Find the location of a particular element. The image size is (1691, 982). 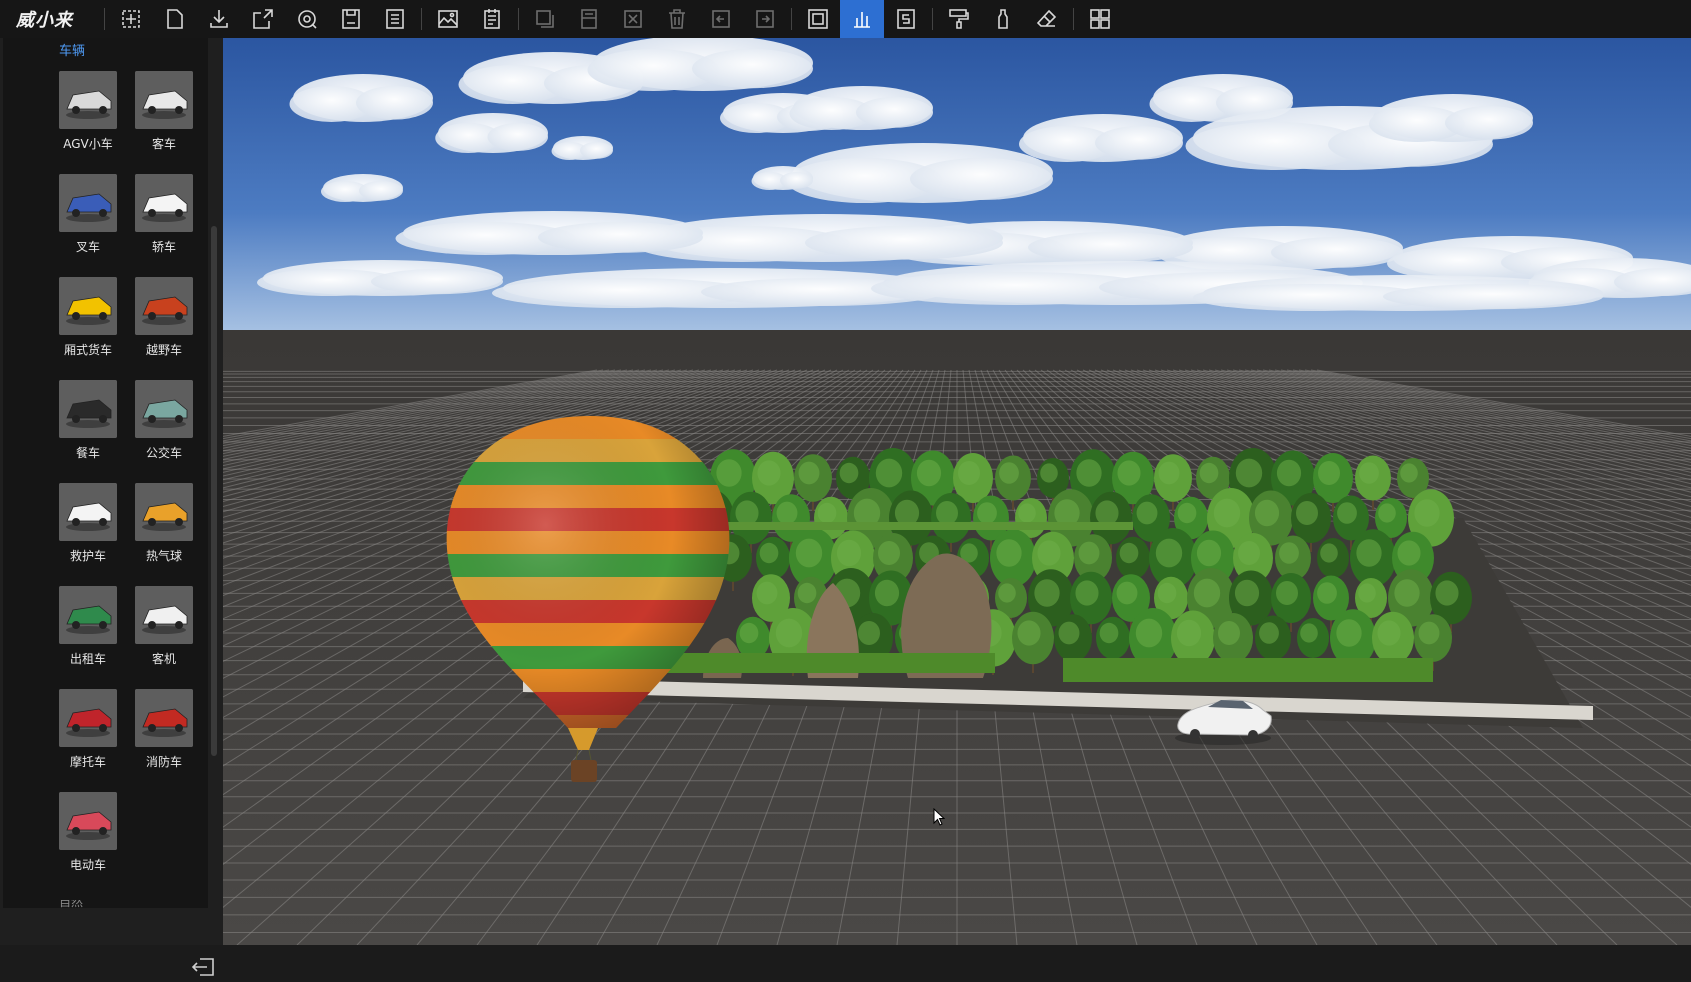

copy-button is located at coordinates (545, 19).